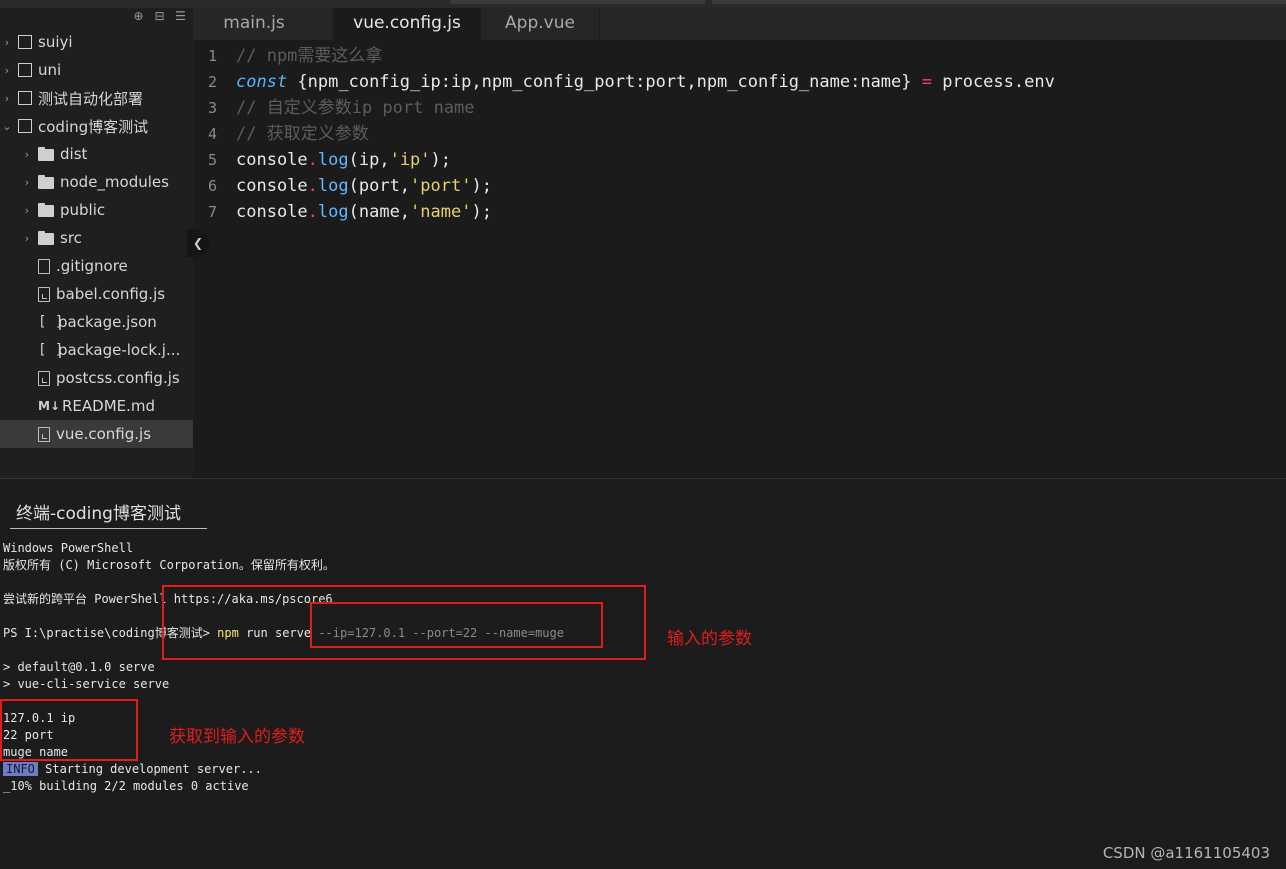  I want to click on tree-item-label: node_modules, so click(114, 182).